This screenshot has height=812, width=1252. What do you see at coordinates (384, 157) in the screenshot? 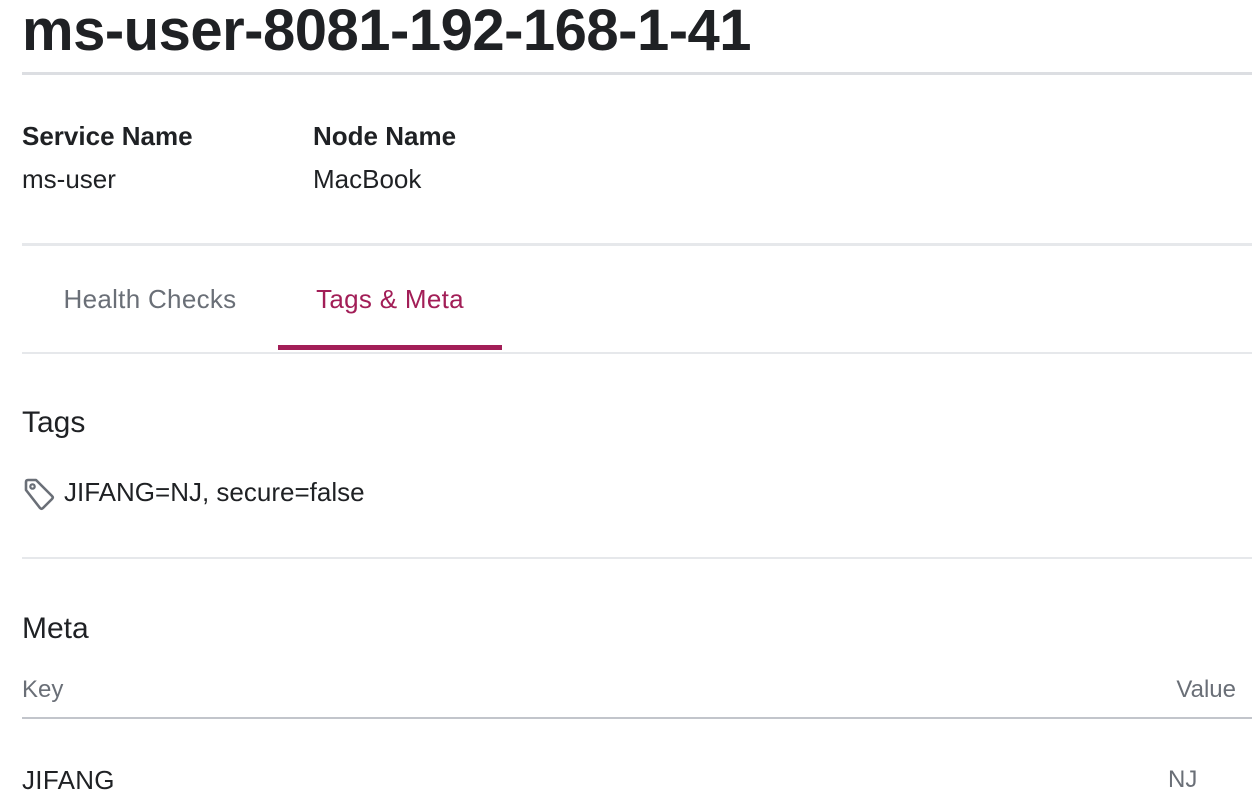
I see `node-name-field: Node Name MacBook` at bounding box center [384, 157].